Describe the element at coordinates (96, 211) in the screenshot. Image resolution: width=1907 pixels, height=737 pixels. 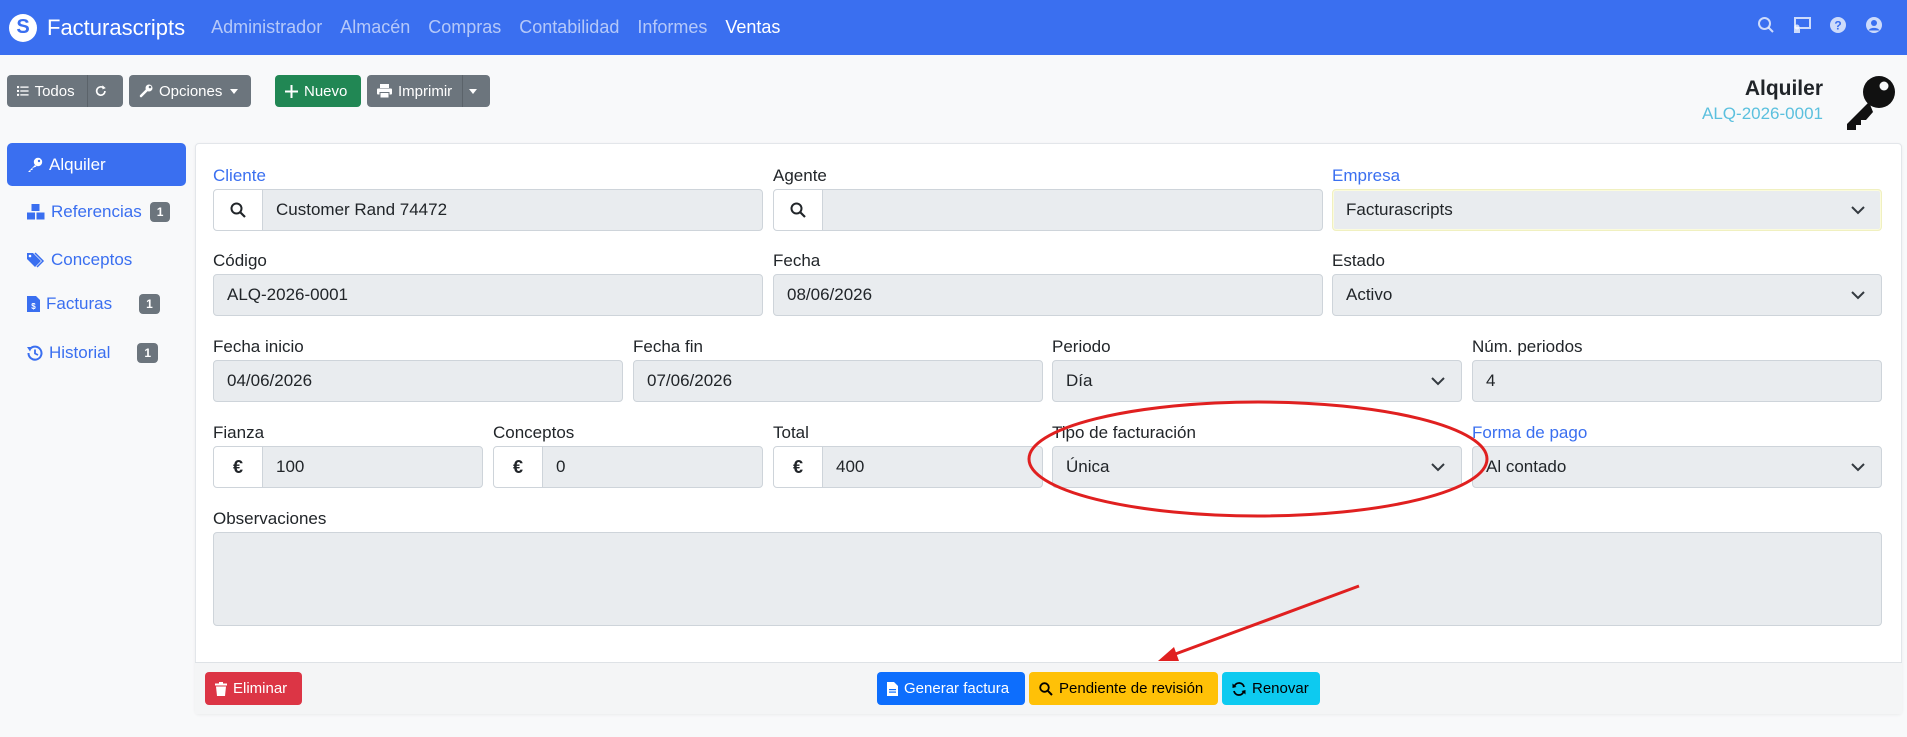
I see `sidebar-item-referencias: Referencias 1` at that location.